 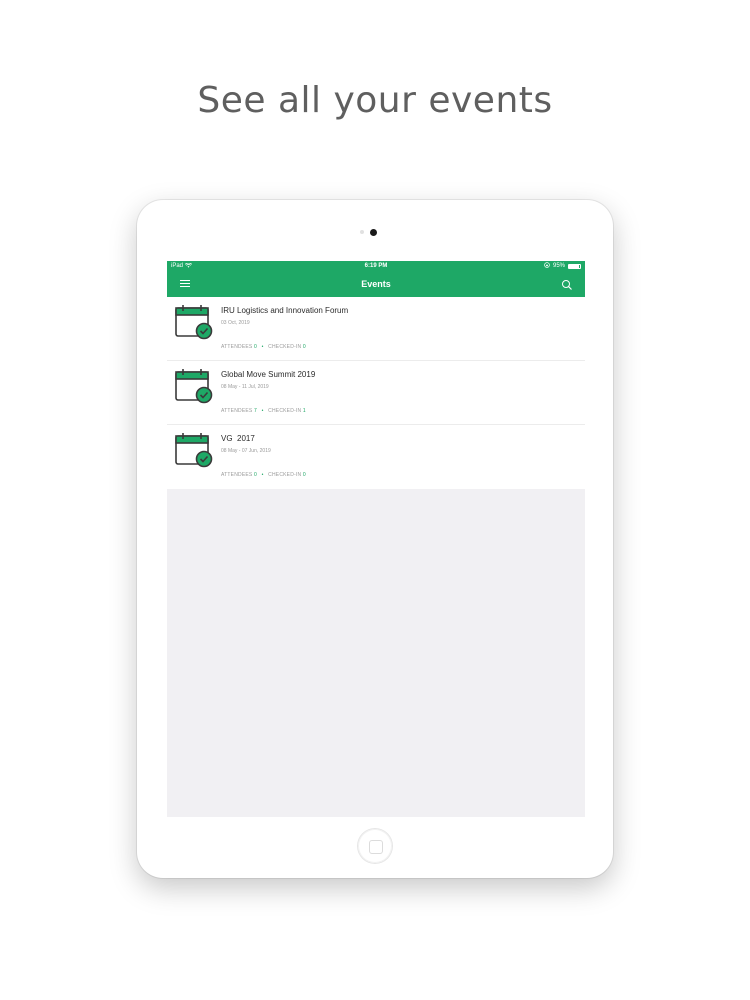 What do you see at coordinates (362, 232) in the screenshot?
I see `front-sensor` at bounding box center [362, 232].